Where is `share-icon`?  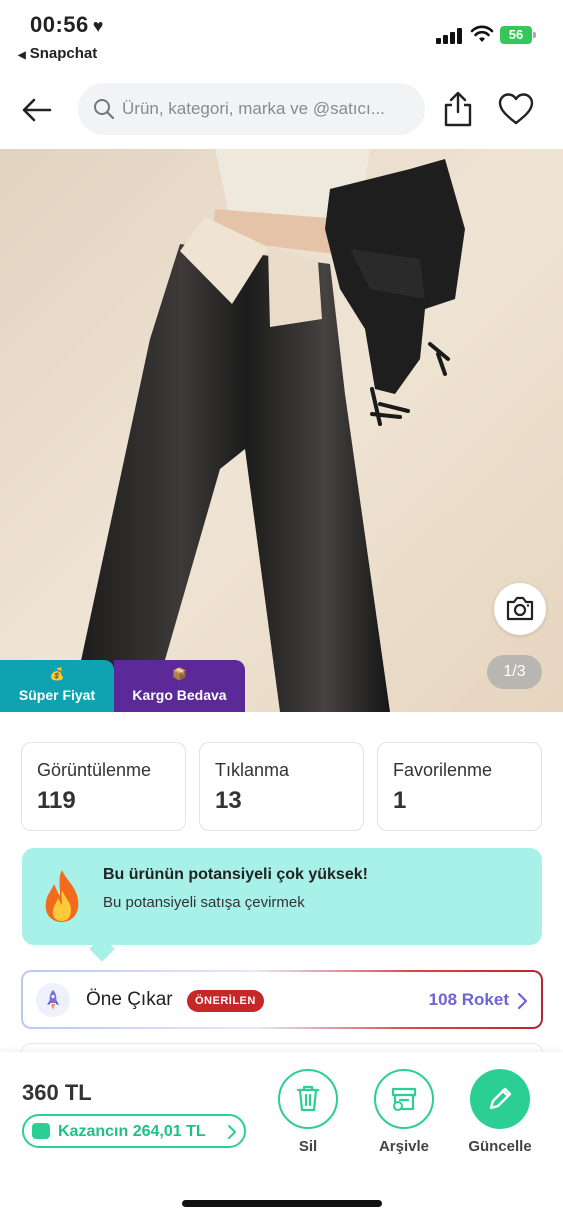
share-icon is located at coordinates (458, 109).